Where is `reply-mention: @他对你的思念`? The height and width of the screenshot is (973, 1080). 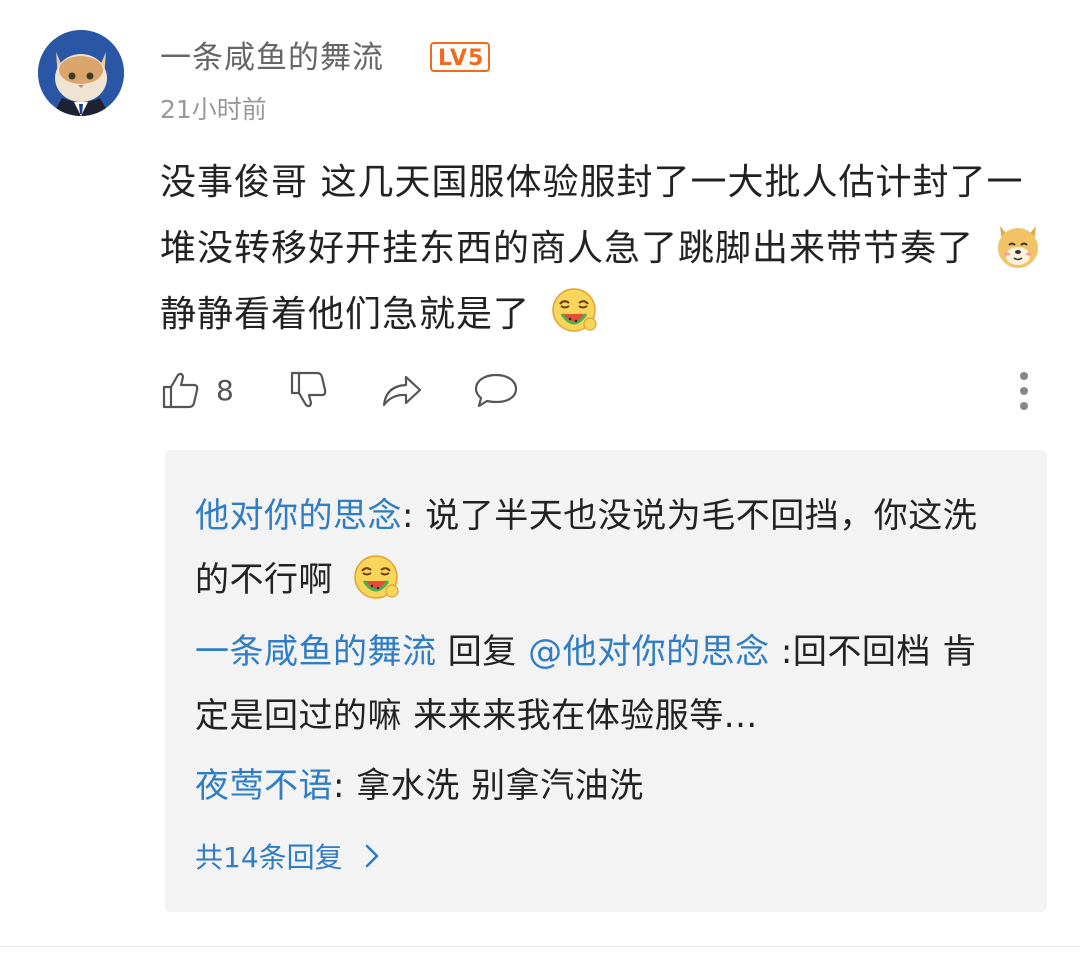
reply-mention: @他对你的思念 is located at coordinates (649, 652).